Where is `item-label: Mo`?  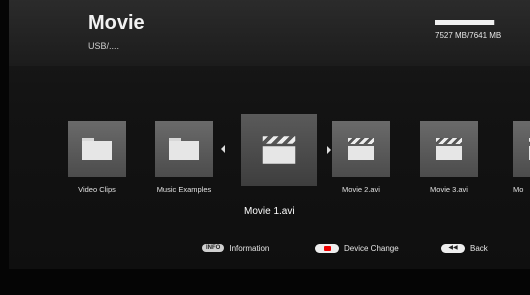 item-label: Mo is located at coordinates (518, 189).